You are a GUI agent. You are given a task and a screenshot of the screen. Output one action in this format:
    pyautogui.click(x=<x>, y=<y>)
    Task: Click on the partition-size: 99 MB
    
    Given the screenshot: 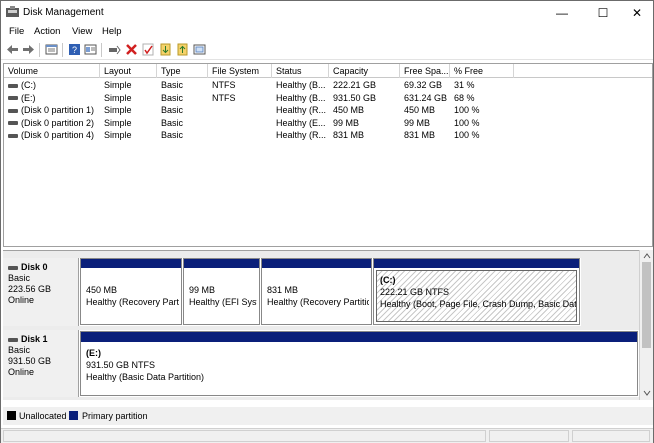 What is the action you would take?
    pyautogui.click(x=202, y=290)
    